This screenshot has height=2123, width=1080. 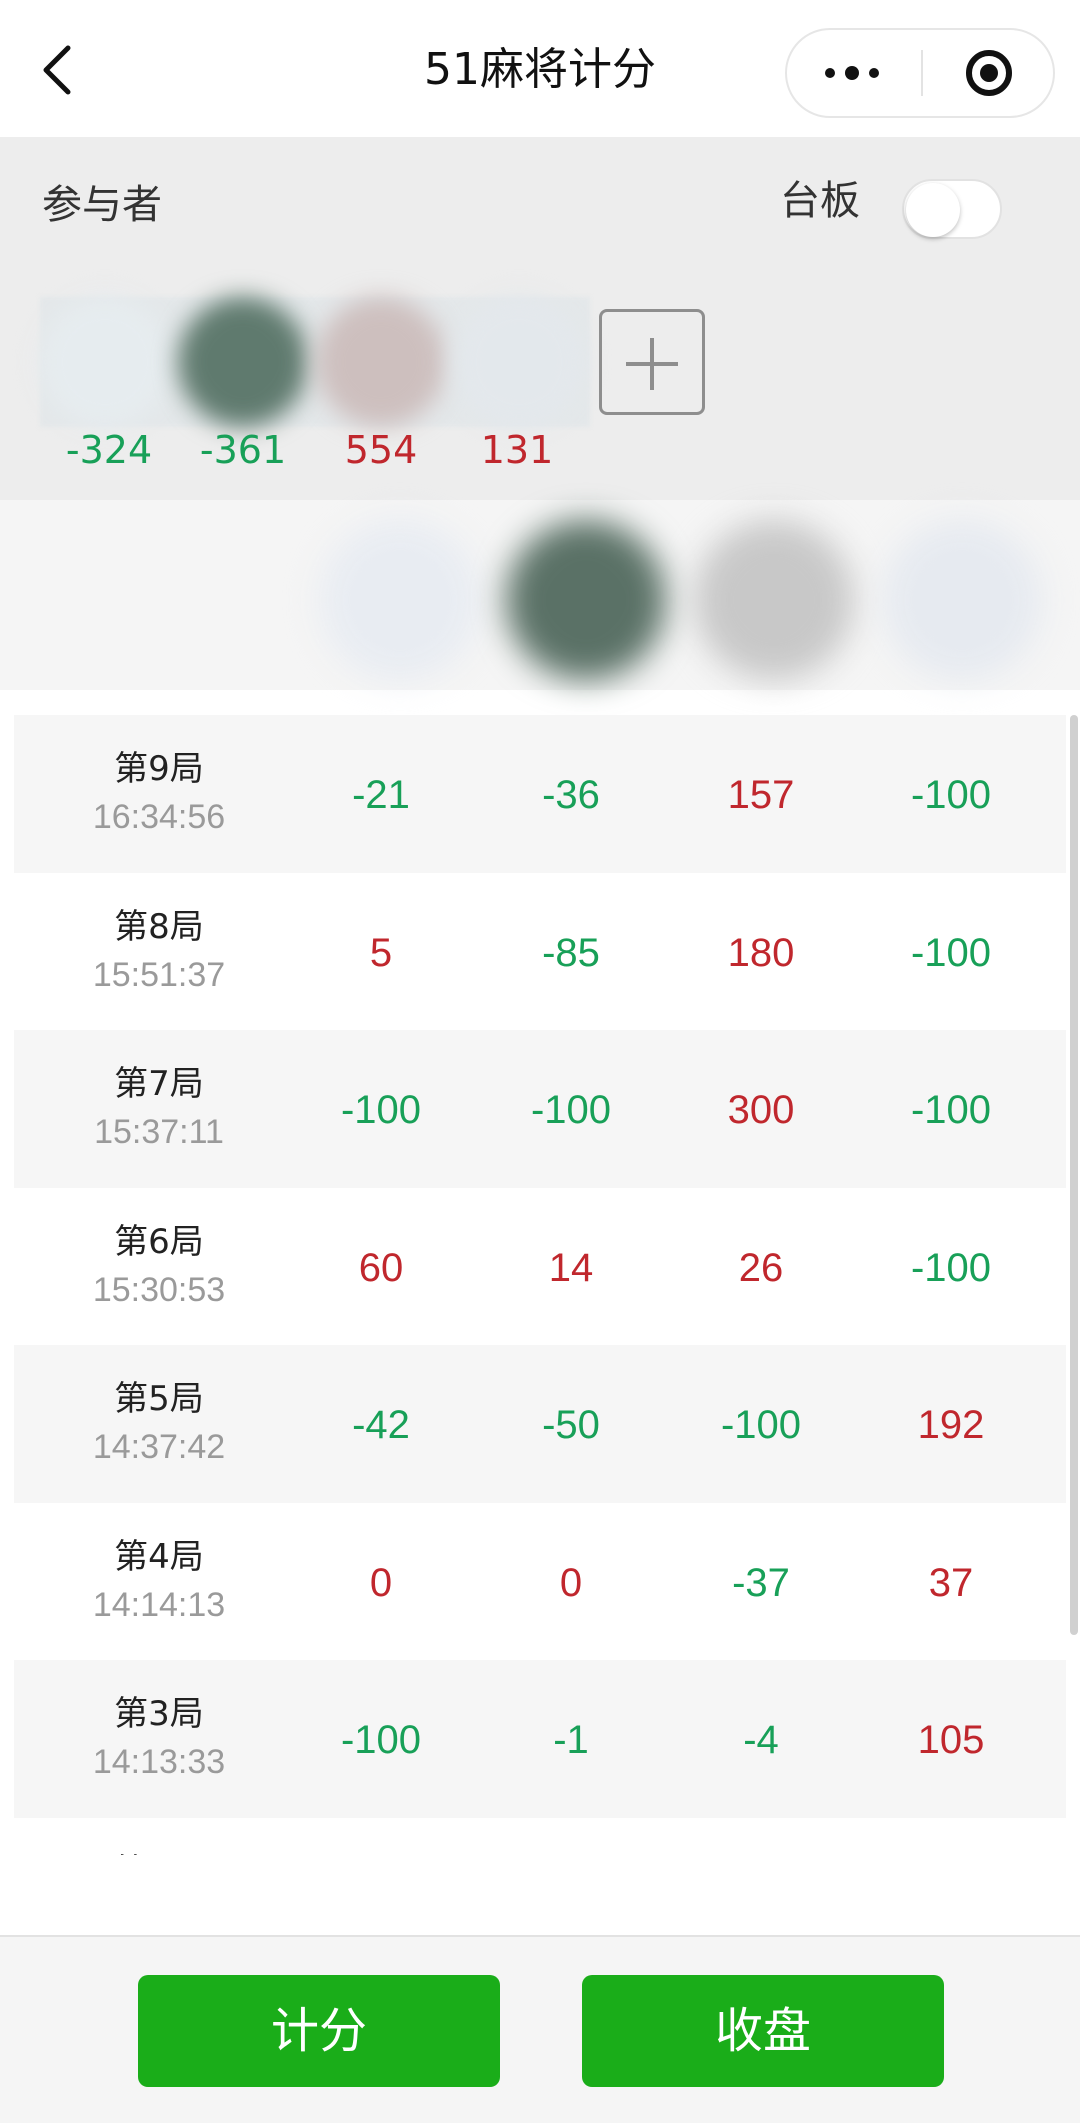 I want to click on round-score: -85, so click(x=571, y=952).